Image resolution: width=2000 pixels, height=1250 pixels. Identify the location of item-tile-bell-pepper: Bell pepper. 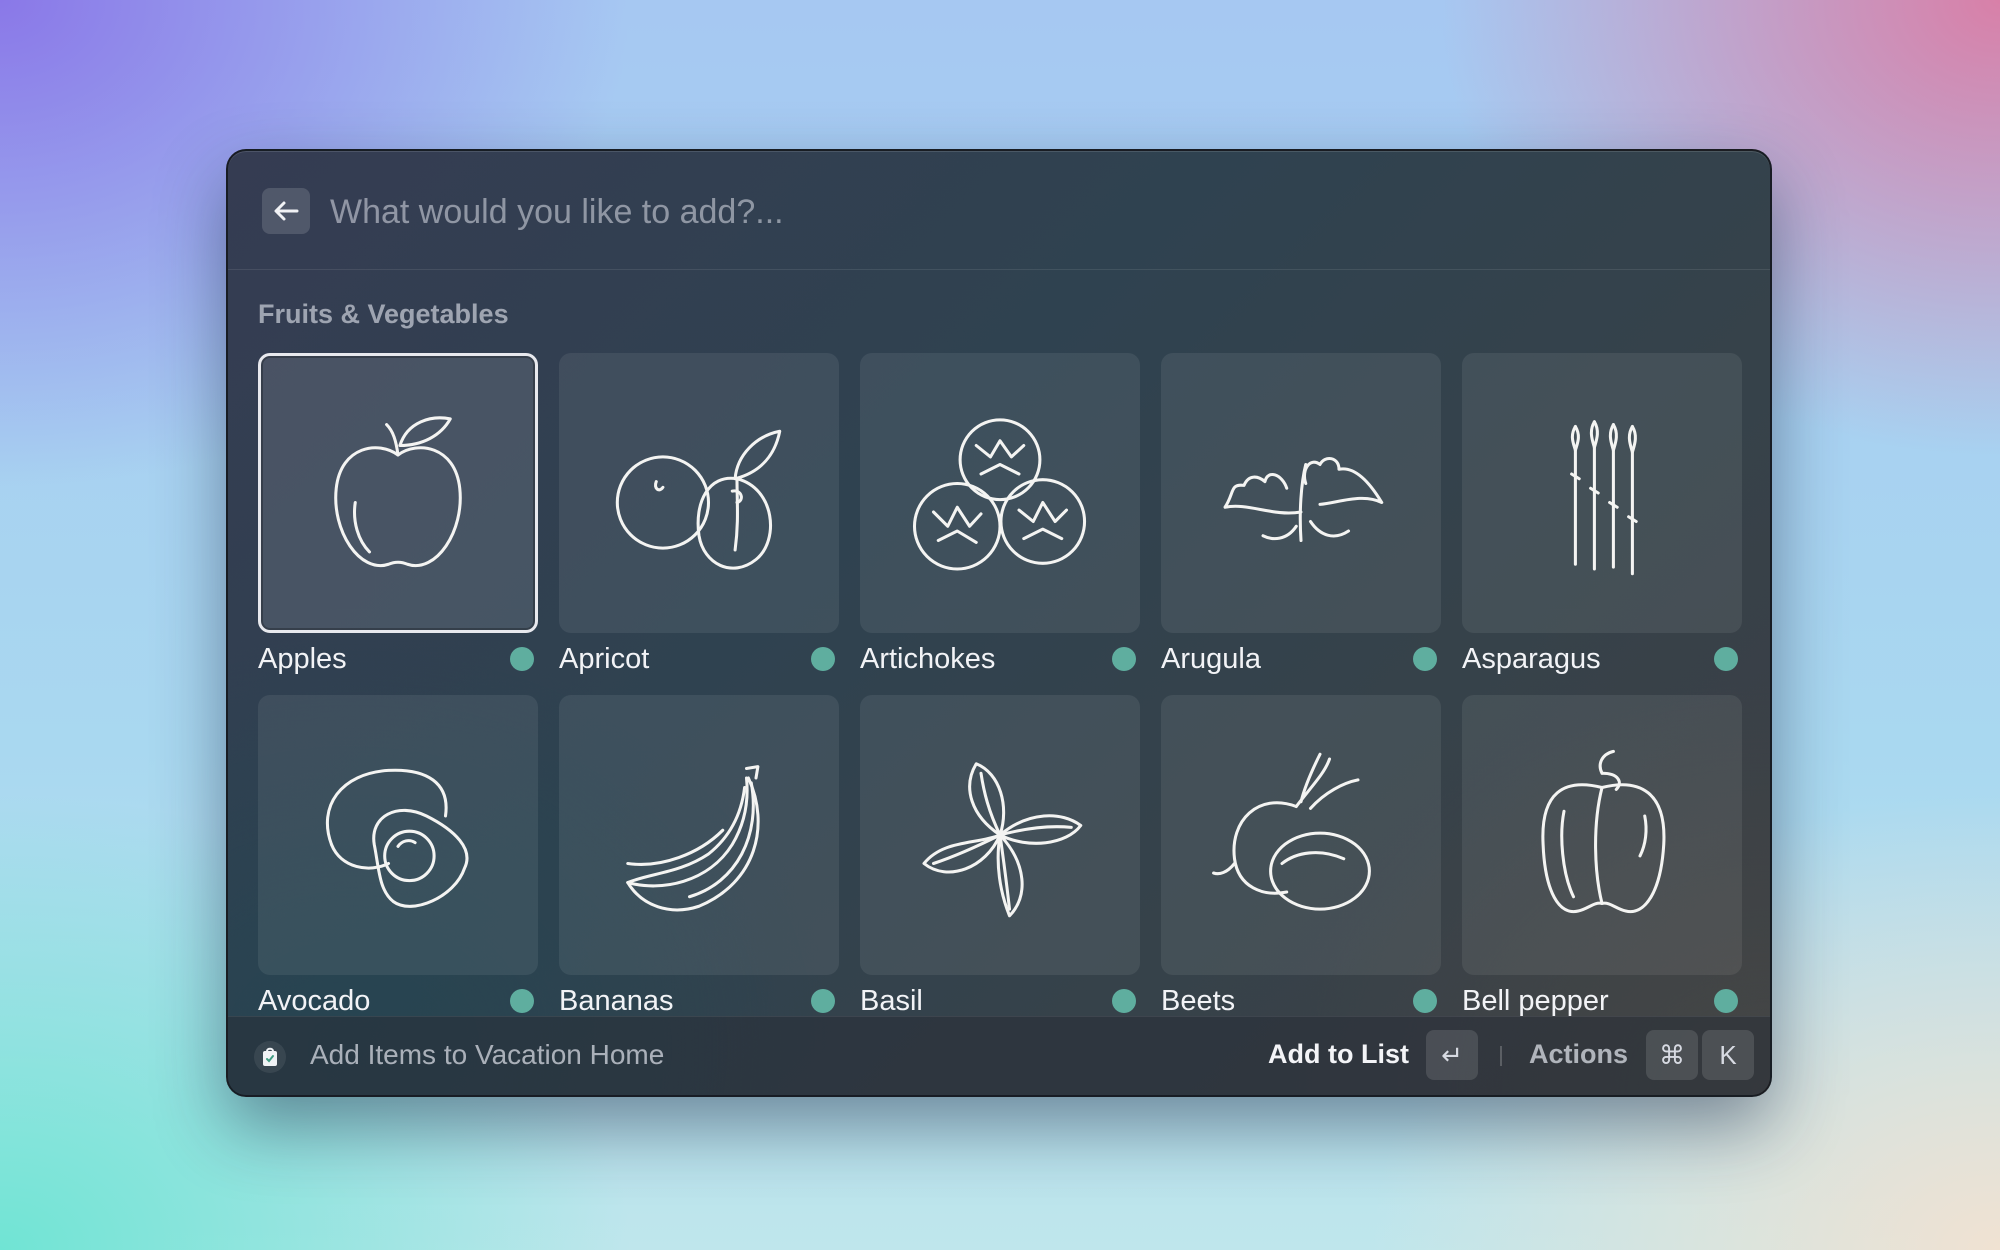
(1602, 856).